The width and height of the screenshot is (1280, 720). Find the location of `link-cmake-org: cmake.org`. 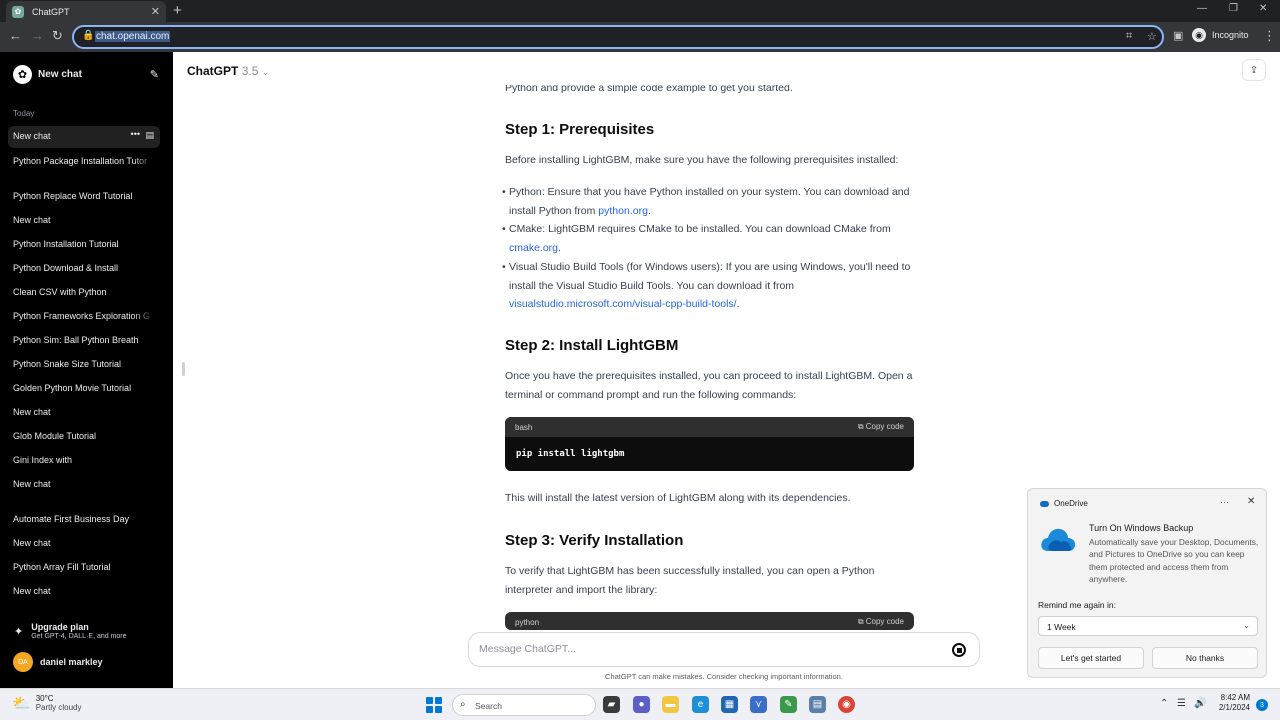

link-cmake-org: cmake.org is located at coordinates (533, 248).